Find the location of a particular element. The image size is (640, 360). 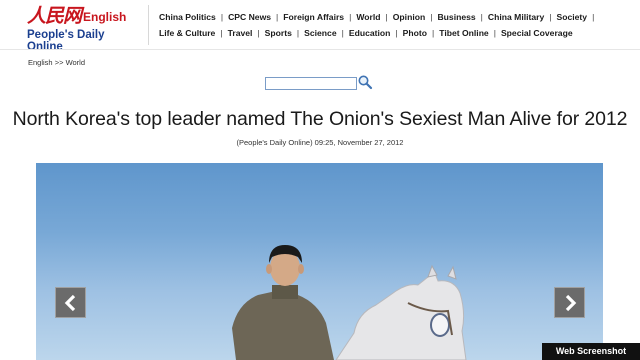

web-screenshot-label: Web Screenshot is located at coordinates (591, 351).